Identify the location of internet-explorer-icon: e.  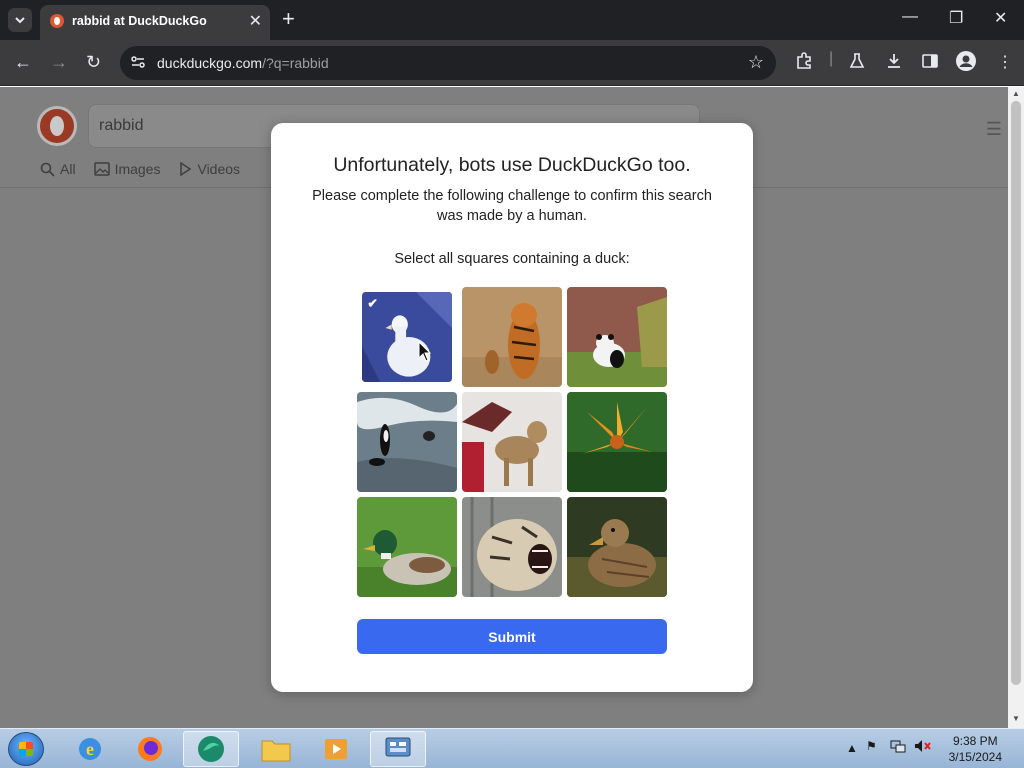
(90, 749).